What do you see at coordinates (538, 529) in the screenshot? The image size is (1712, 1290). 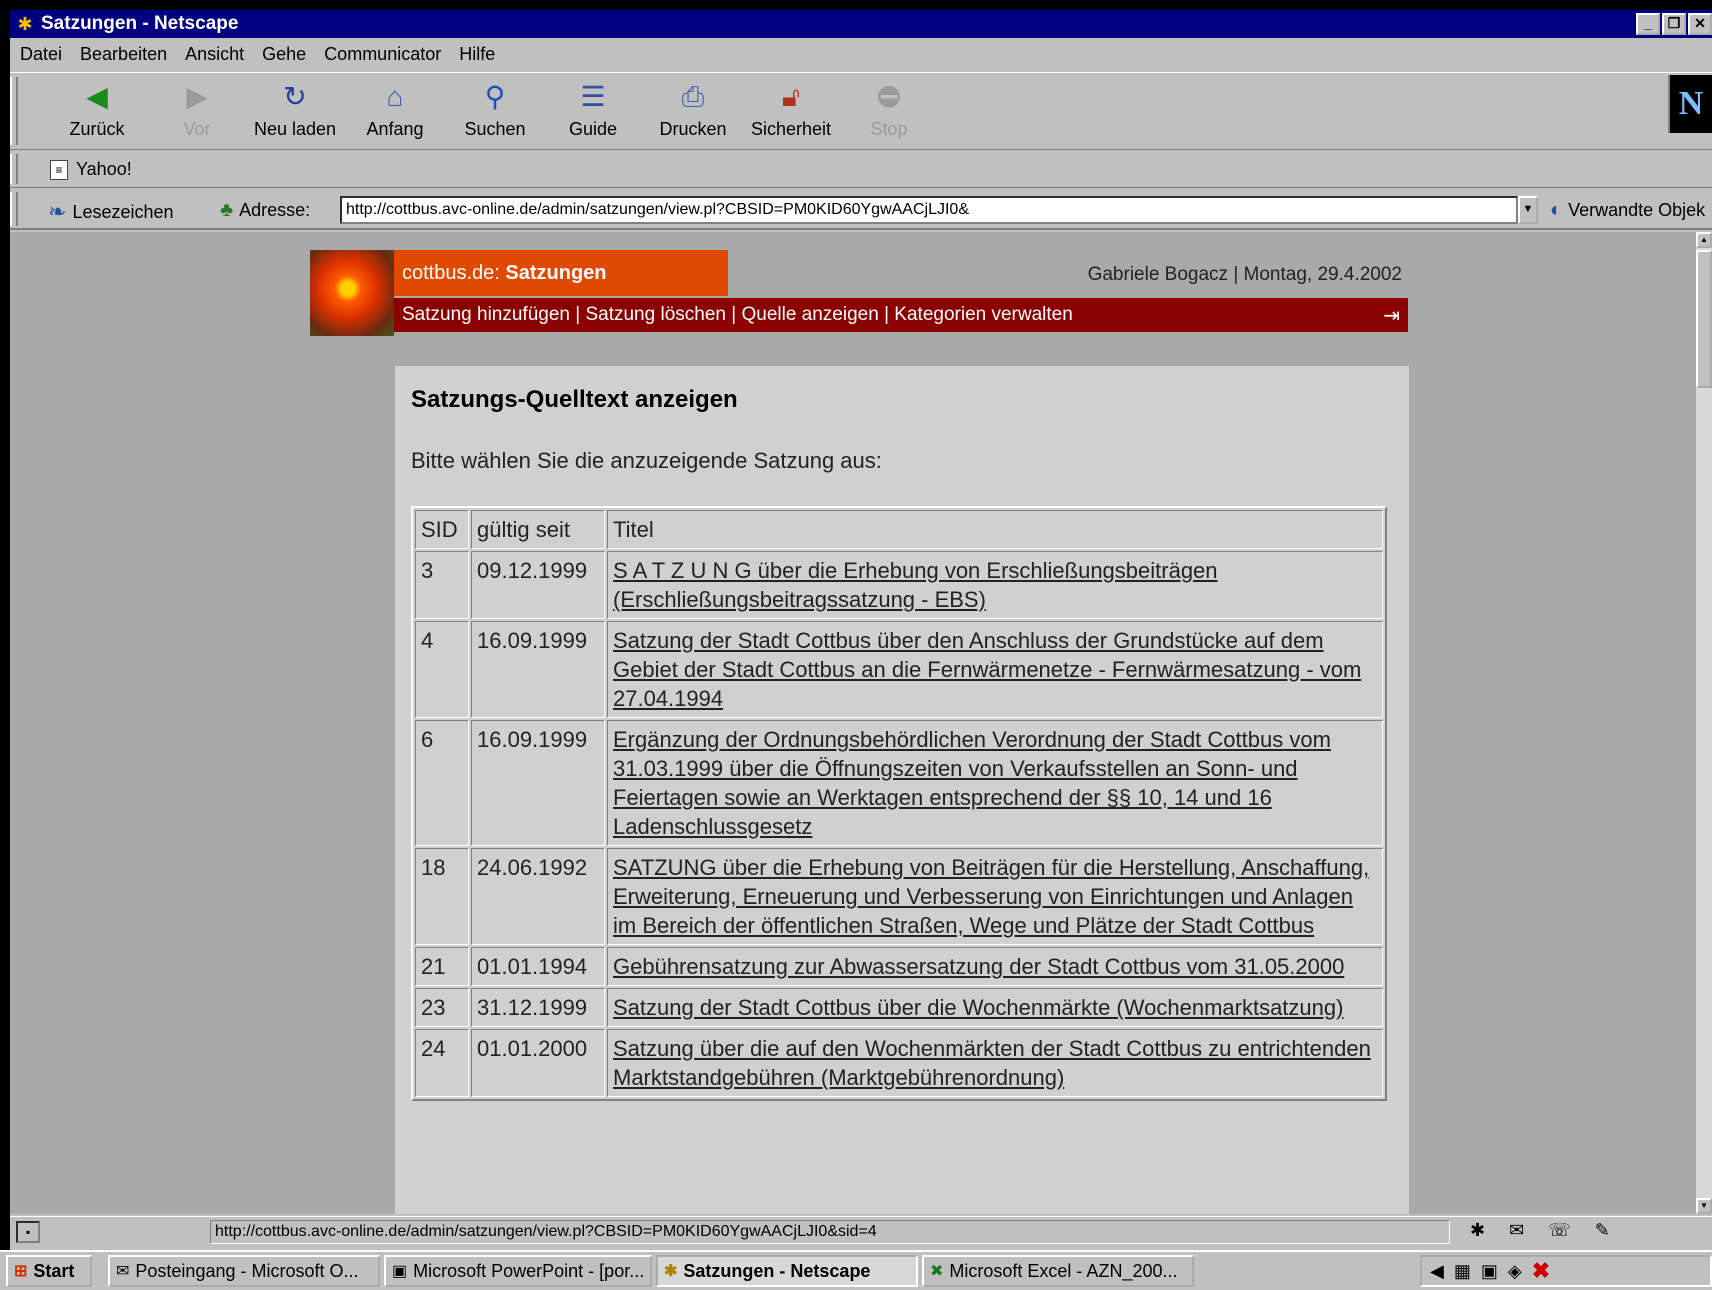 I see `col-valid-since: gültig seit` at bounding box center [538, 529].